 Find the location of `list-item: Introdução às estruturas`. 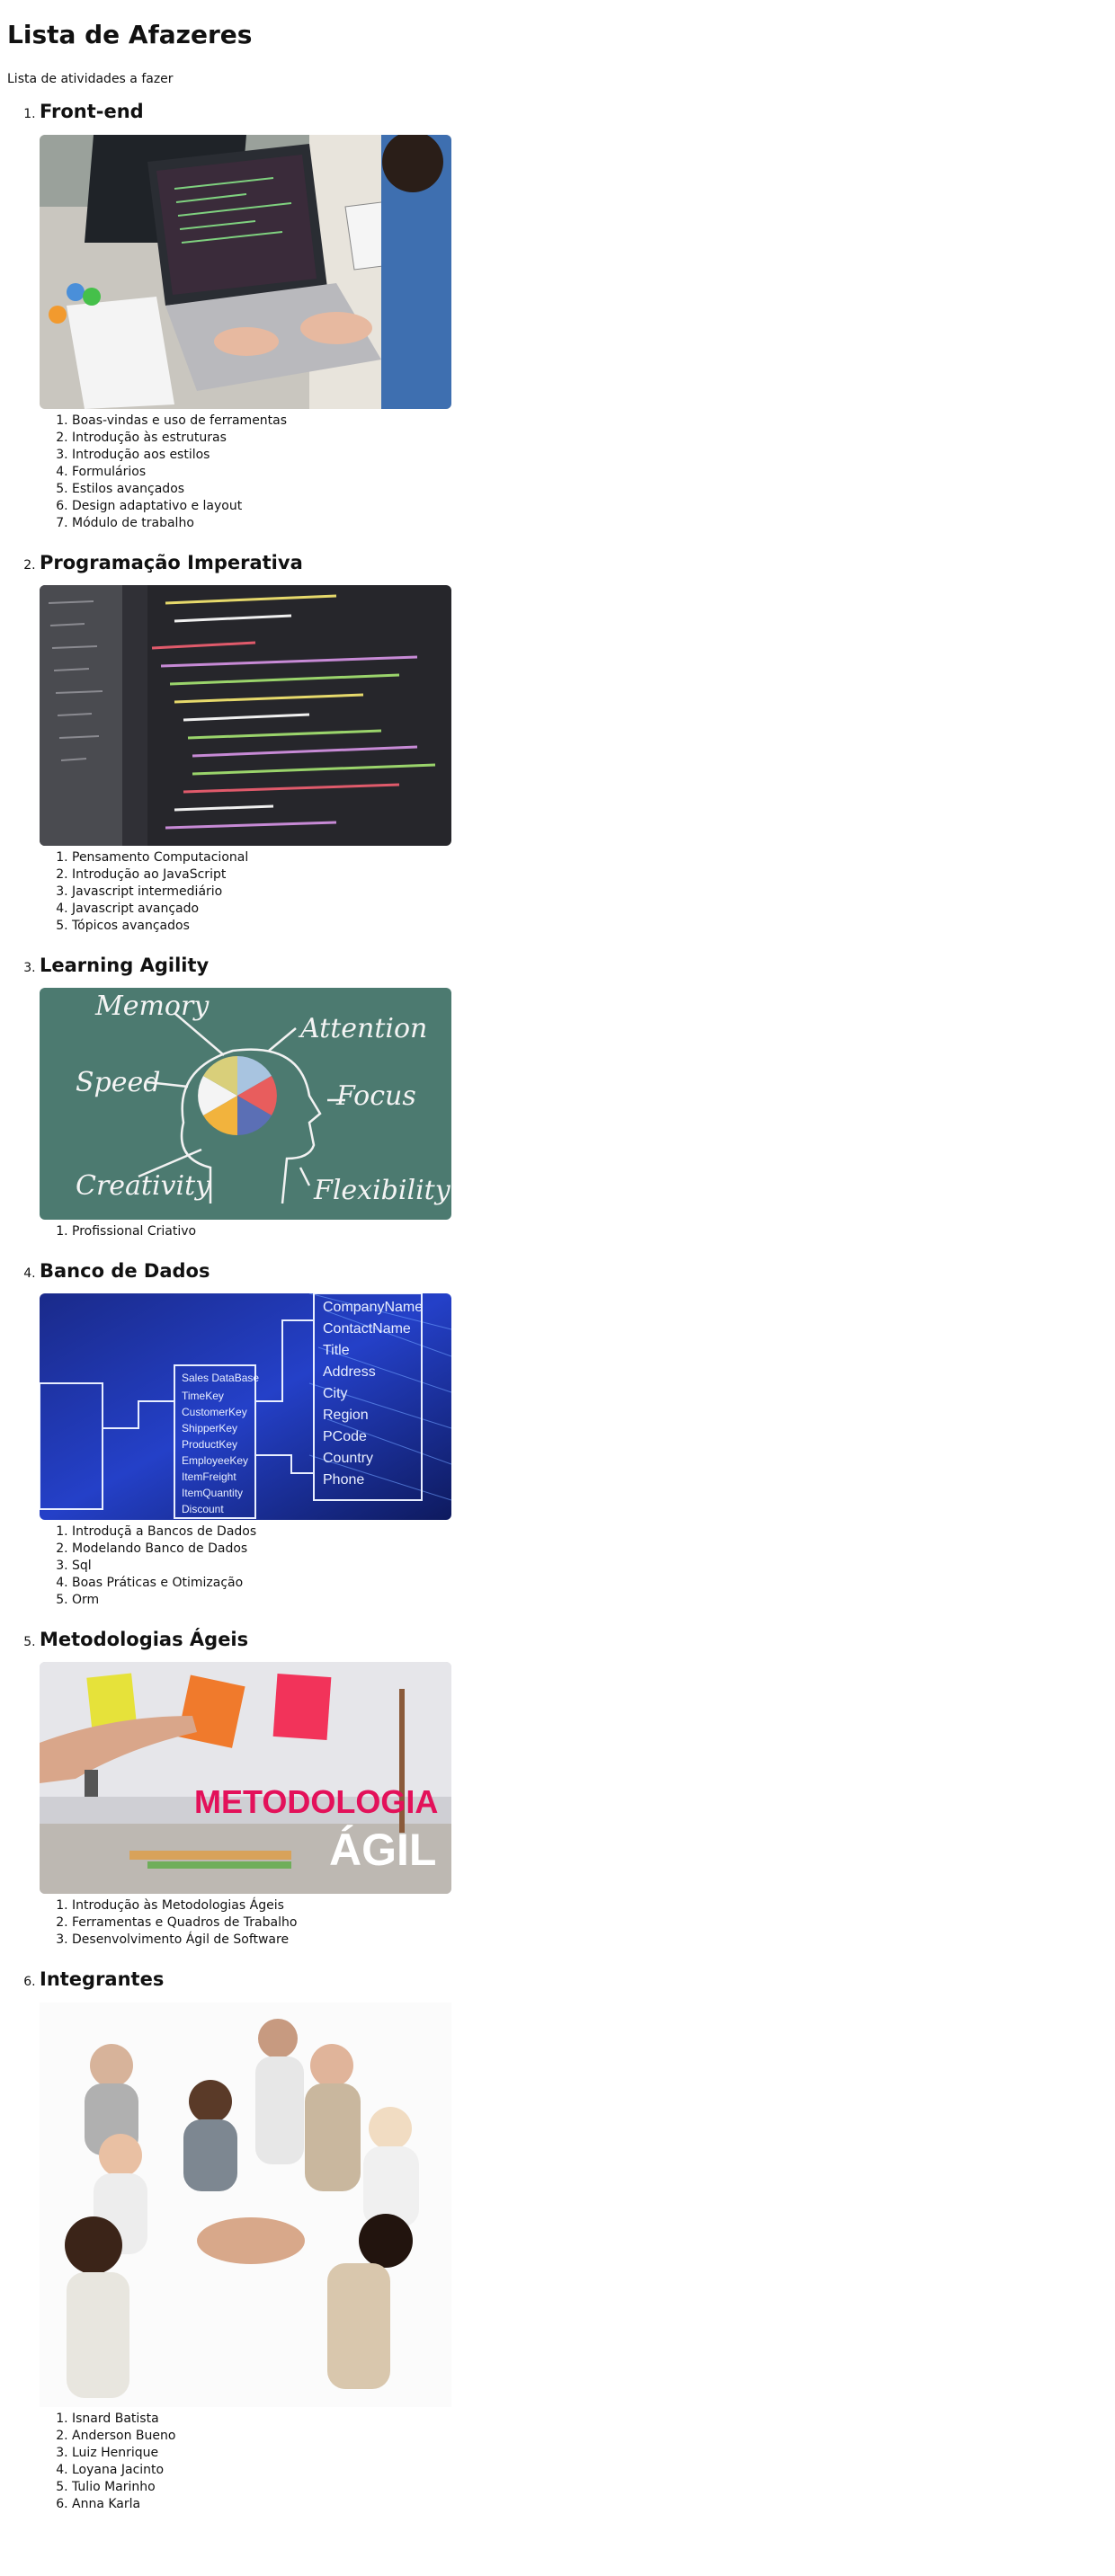

list-item: Introdução às estruturas is located at coordinates (590, 438).